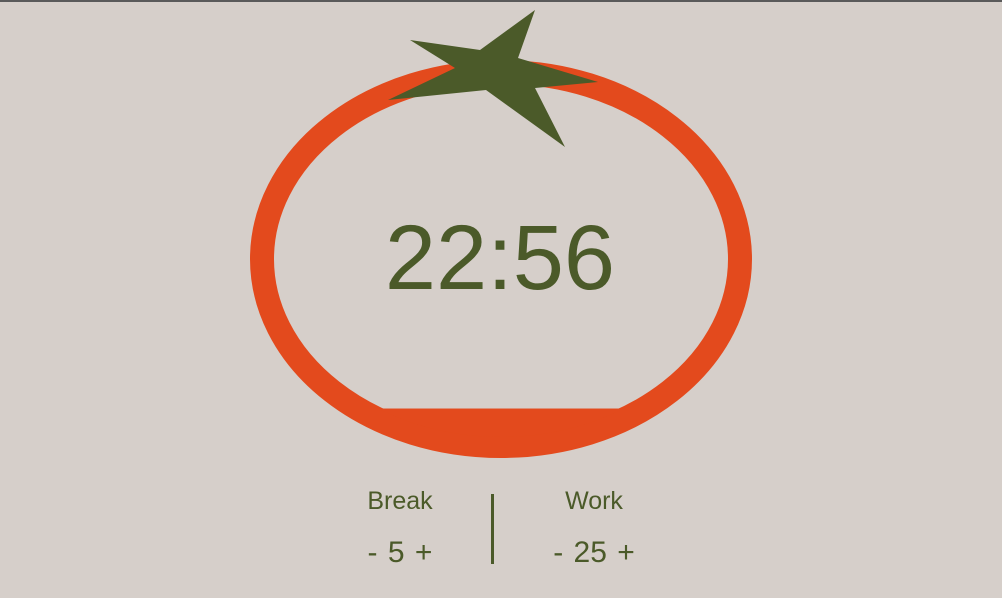 This screenshot has width=1002, height=598. I want to click on work-adjuster: - 25 +, so click(594, 553).